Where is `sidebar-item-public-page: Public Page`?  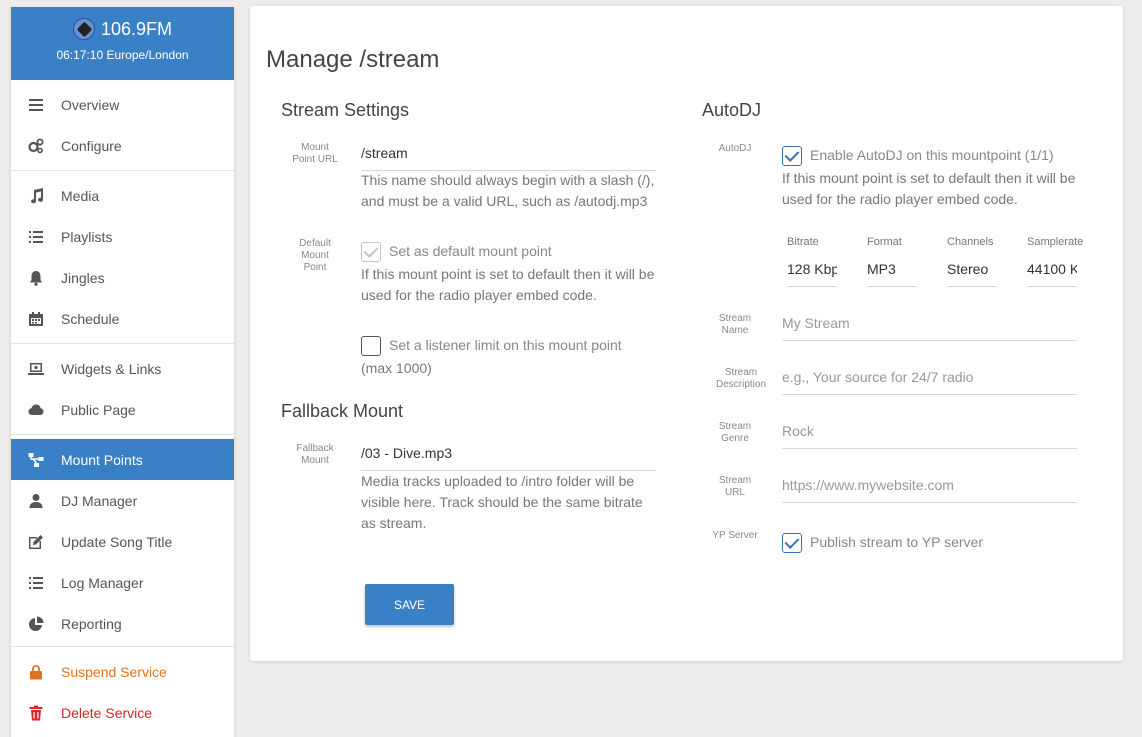
sidebar-item-public-page: Public Page is located at coordinates (122, 409).